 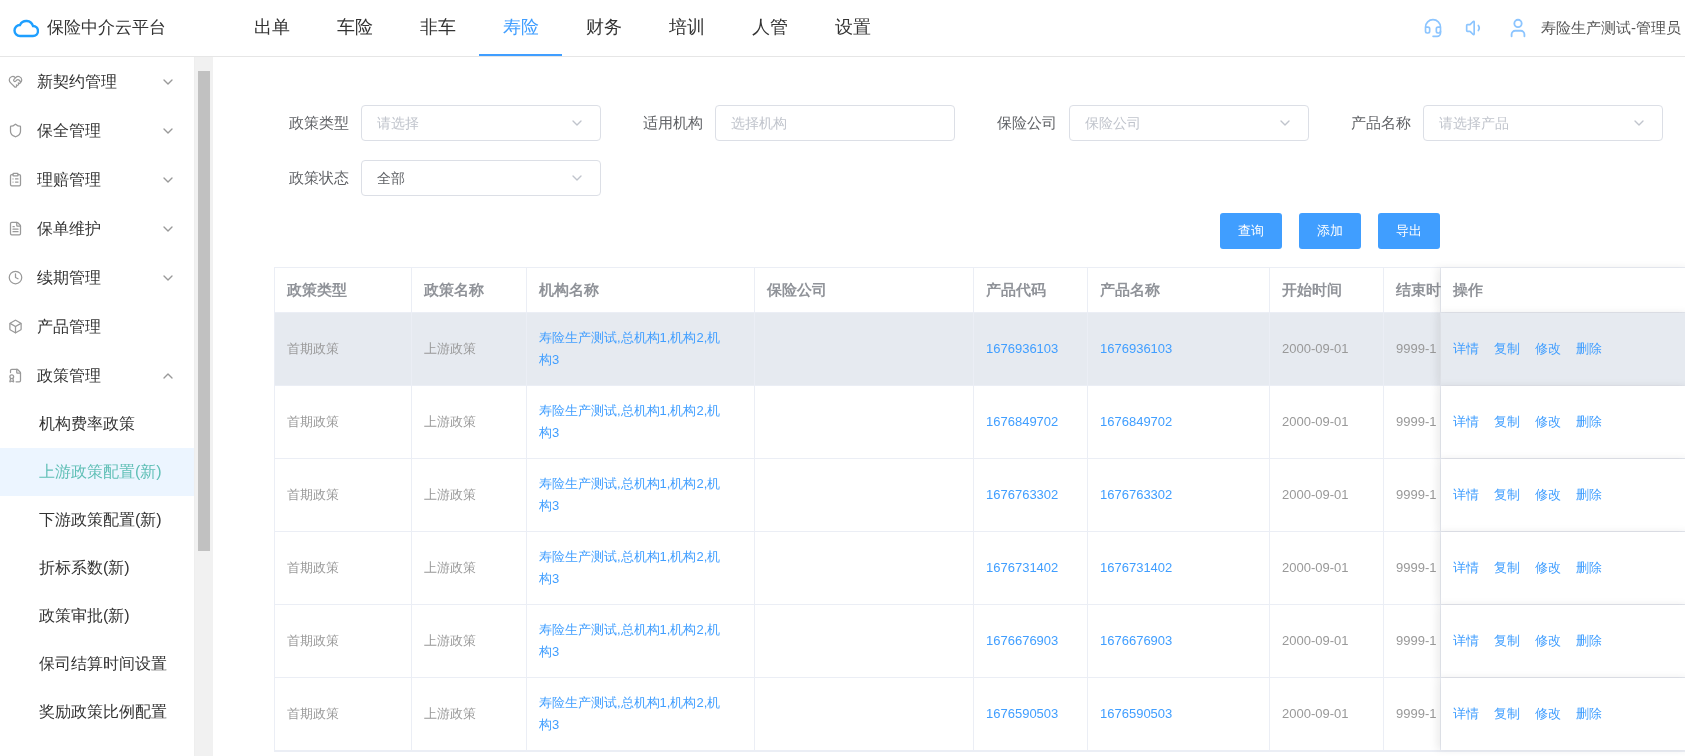 I want to click on input-field: 选择机构, so click(x=835, y=123).